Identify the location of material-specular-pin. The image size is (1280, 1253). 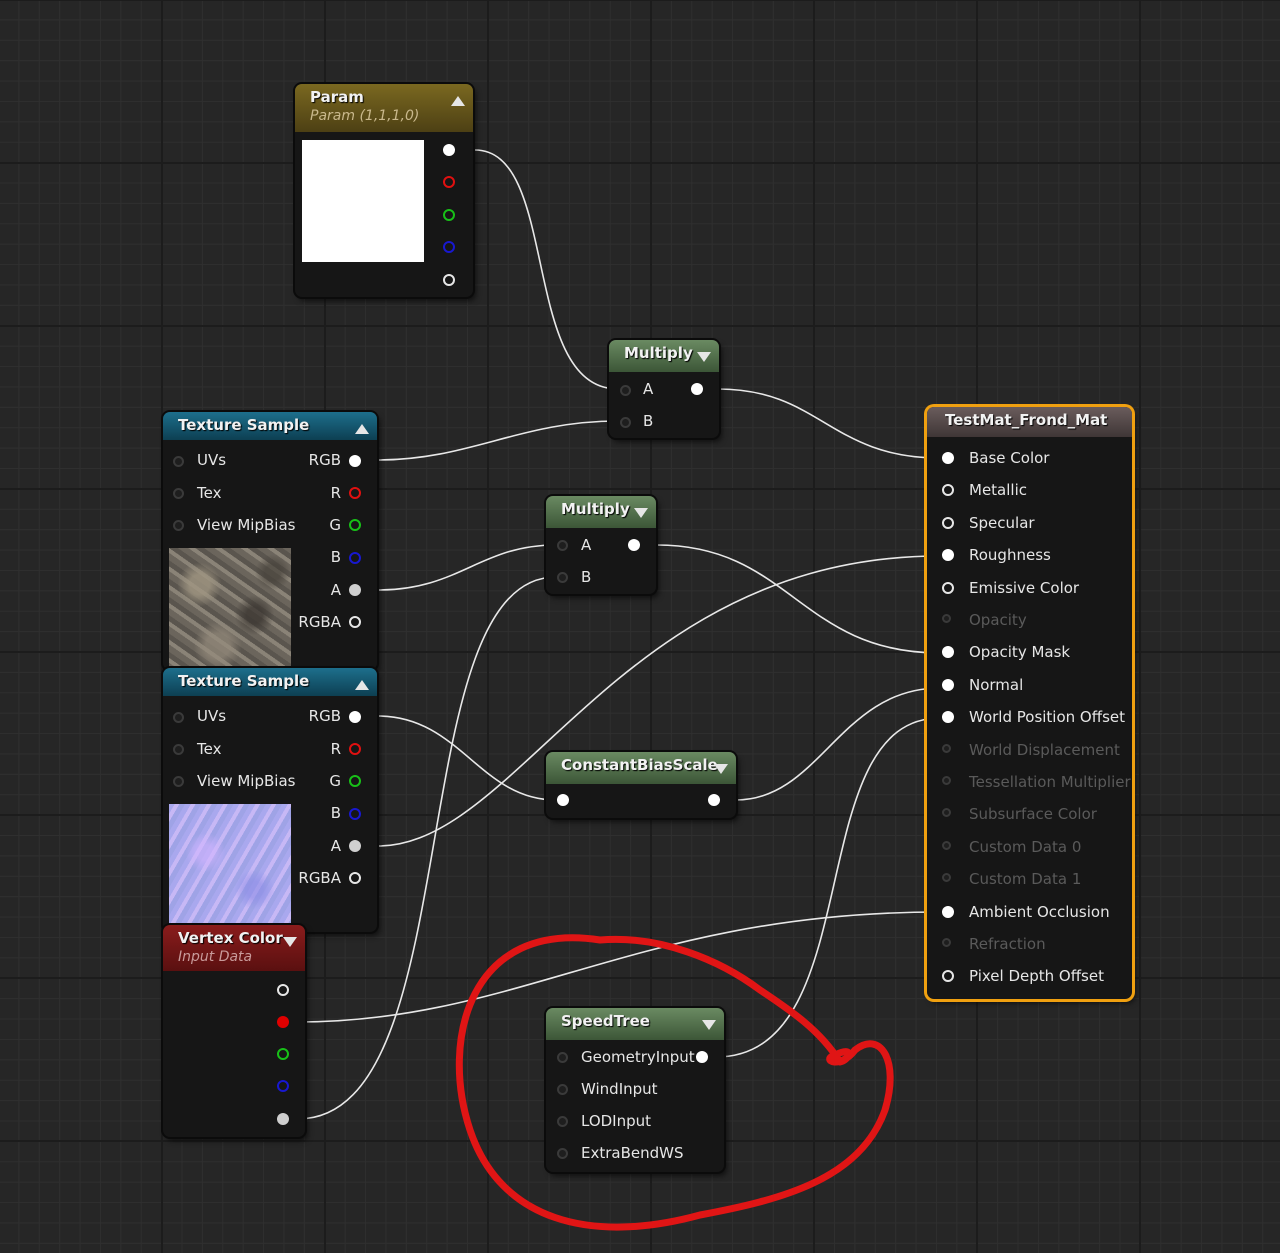
(948, 522).